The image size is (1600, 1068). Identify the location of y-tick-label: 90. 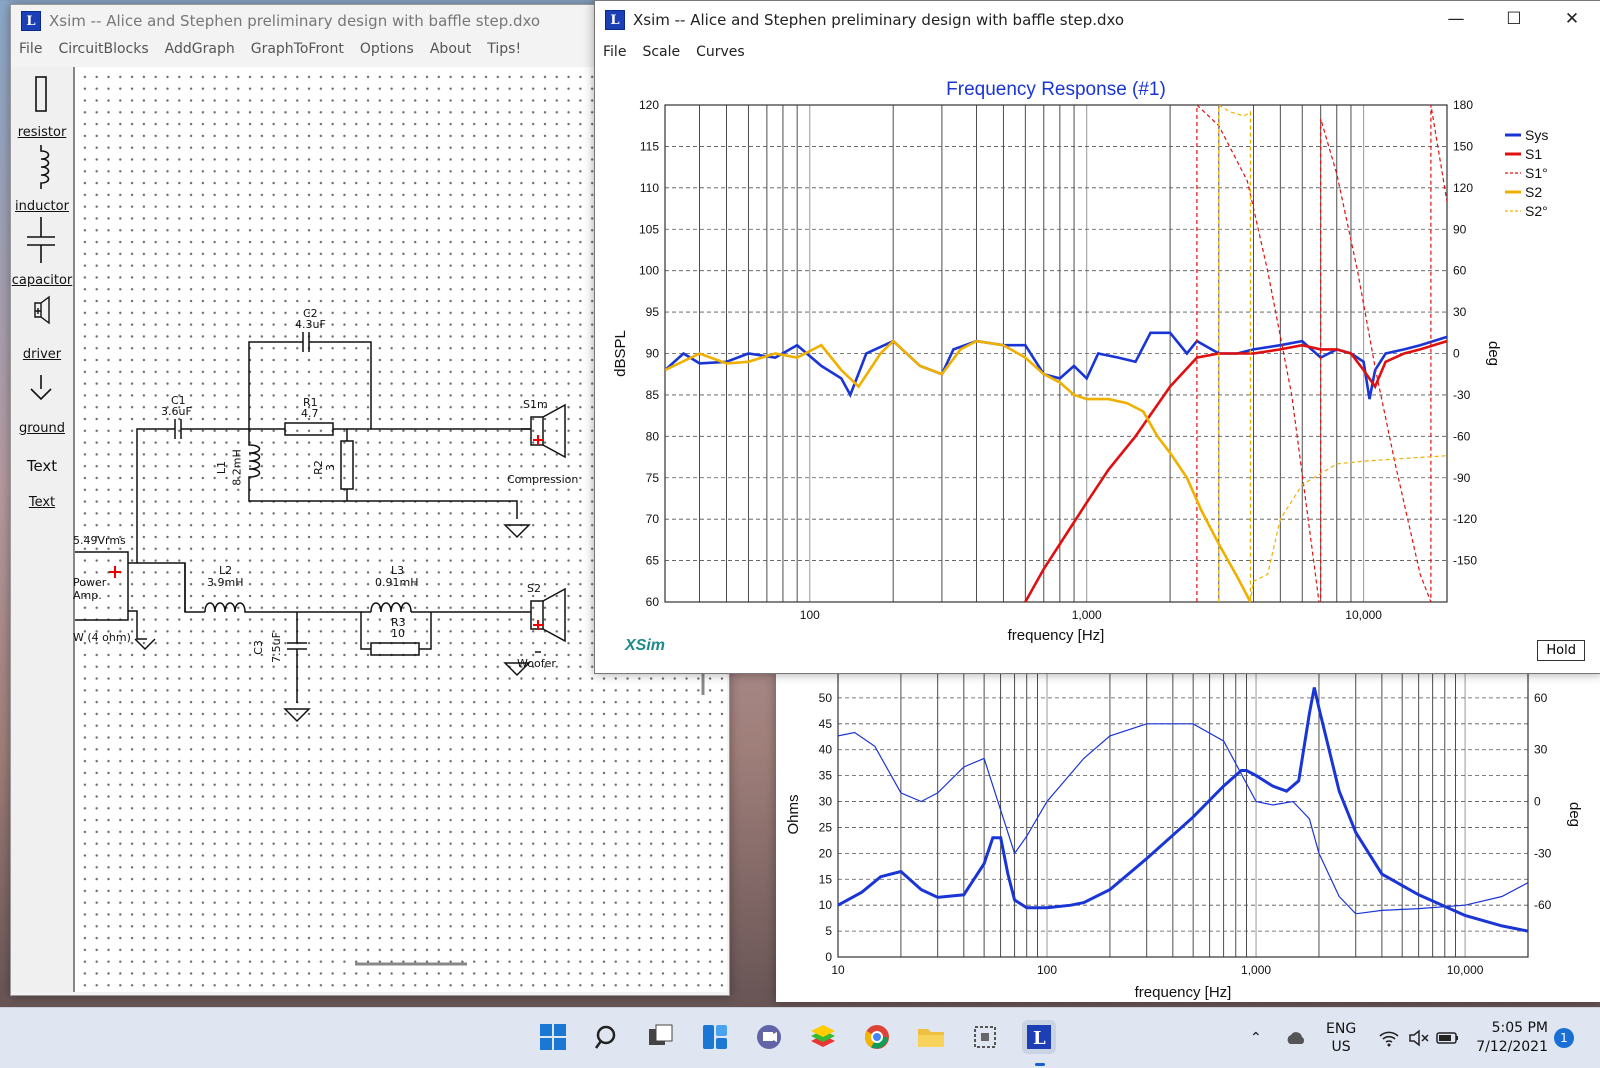
(653, 354).